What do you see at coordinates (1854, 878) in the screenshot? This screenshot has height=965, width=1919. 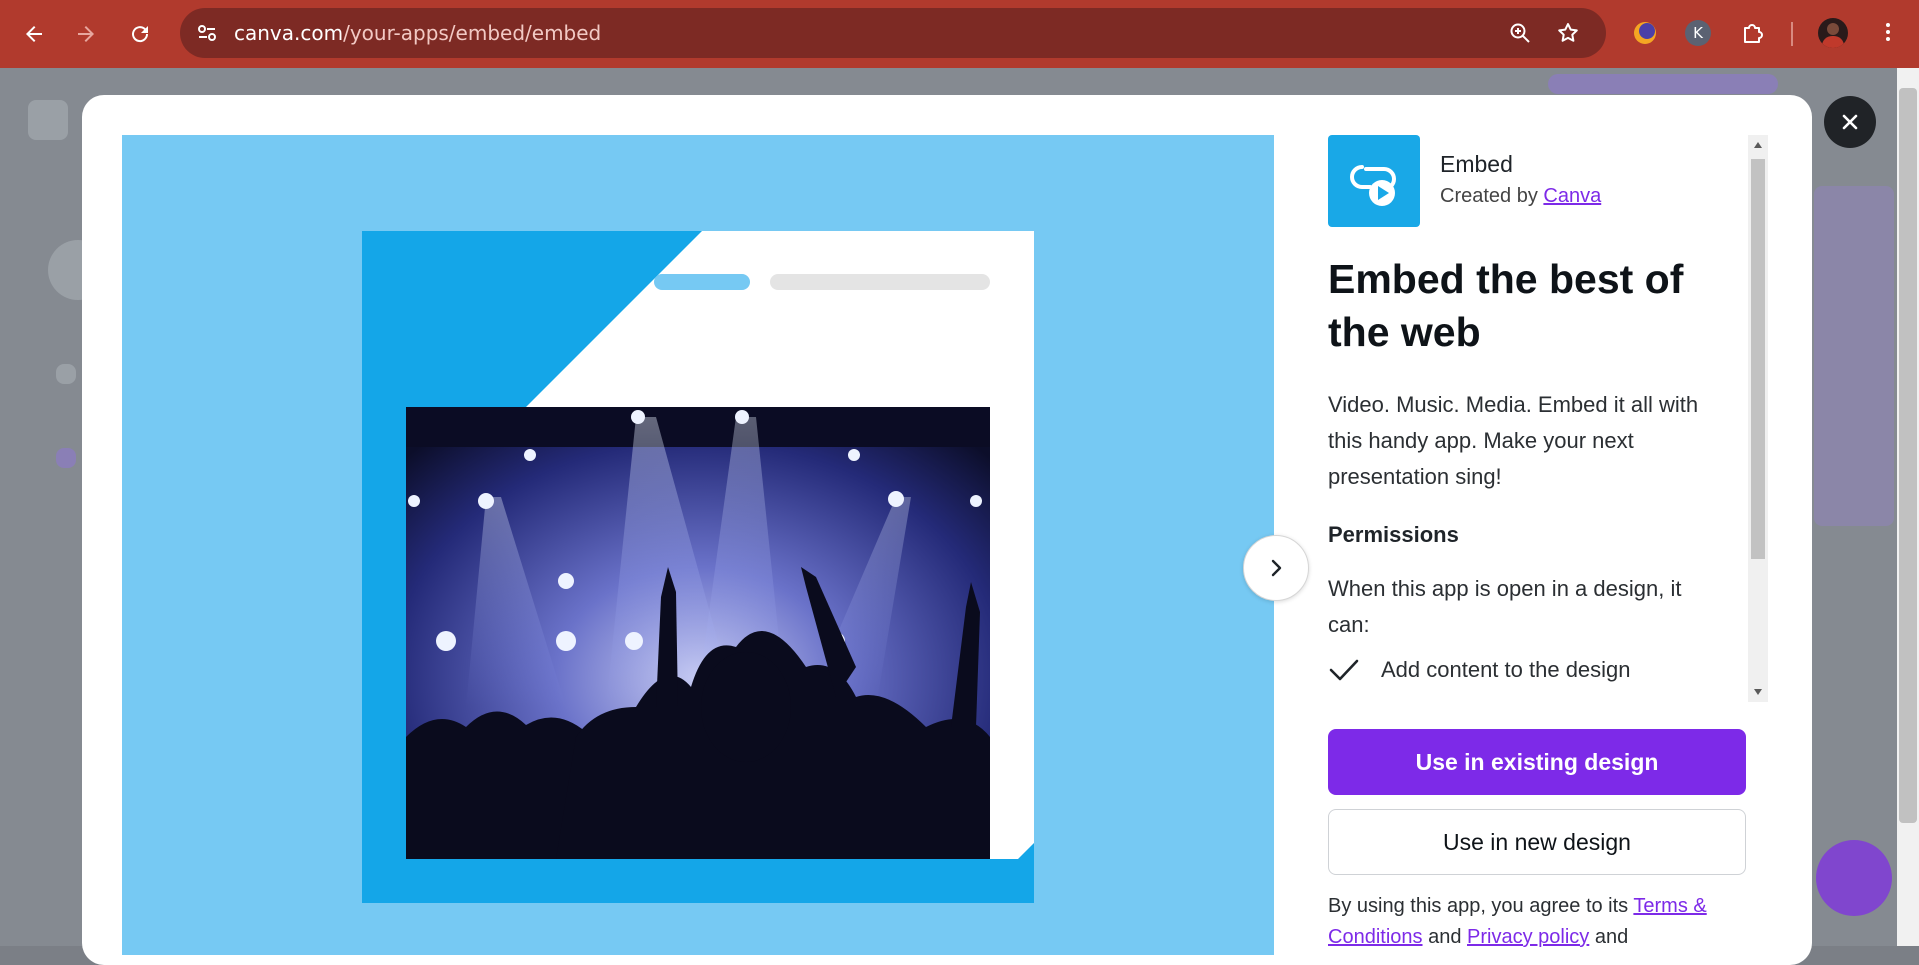 I see `help-bubble` at bounding box center [1854, 878].